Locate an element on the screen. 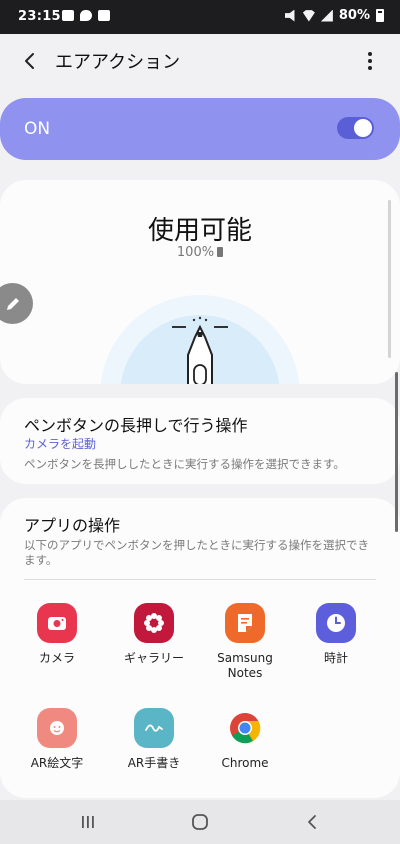  app-label-camera: カメラ is located at coordinates (56, 658).